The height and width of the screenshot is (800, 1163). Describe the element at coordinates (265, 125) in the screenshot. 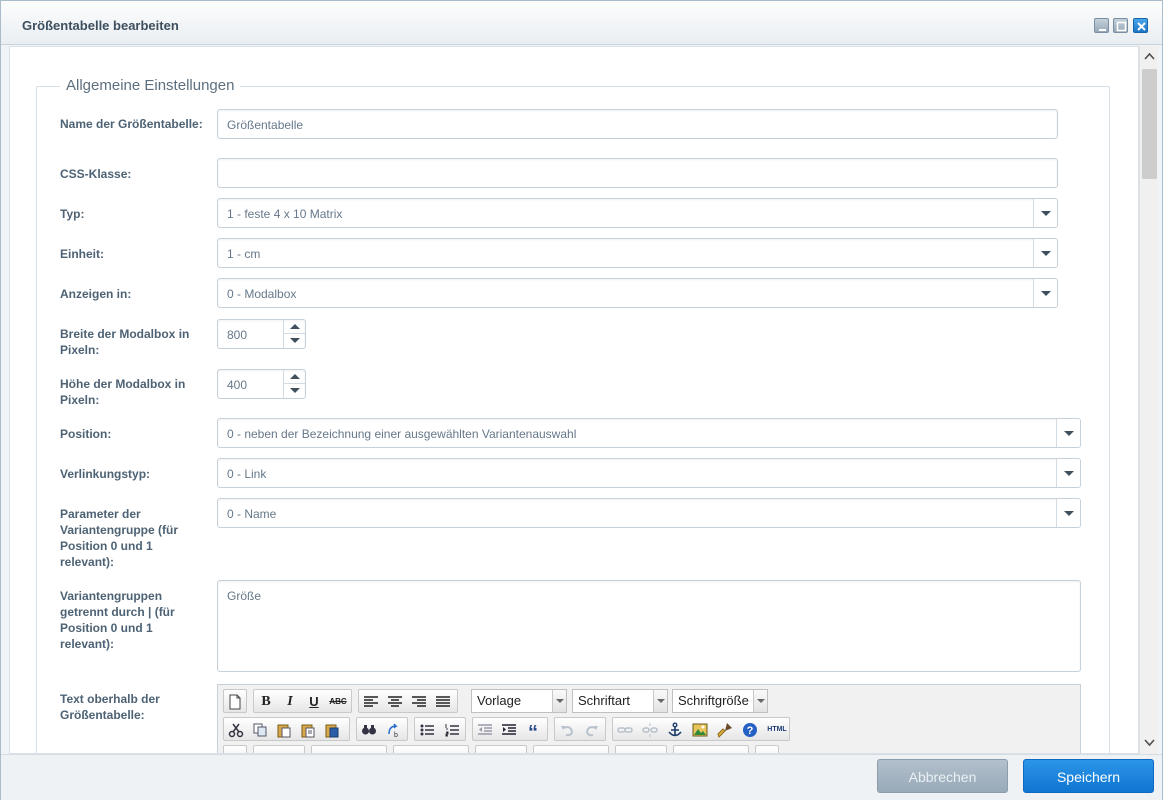

I see `name-input-value: Größentabelle` at that location.